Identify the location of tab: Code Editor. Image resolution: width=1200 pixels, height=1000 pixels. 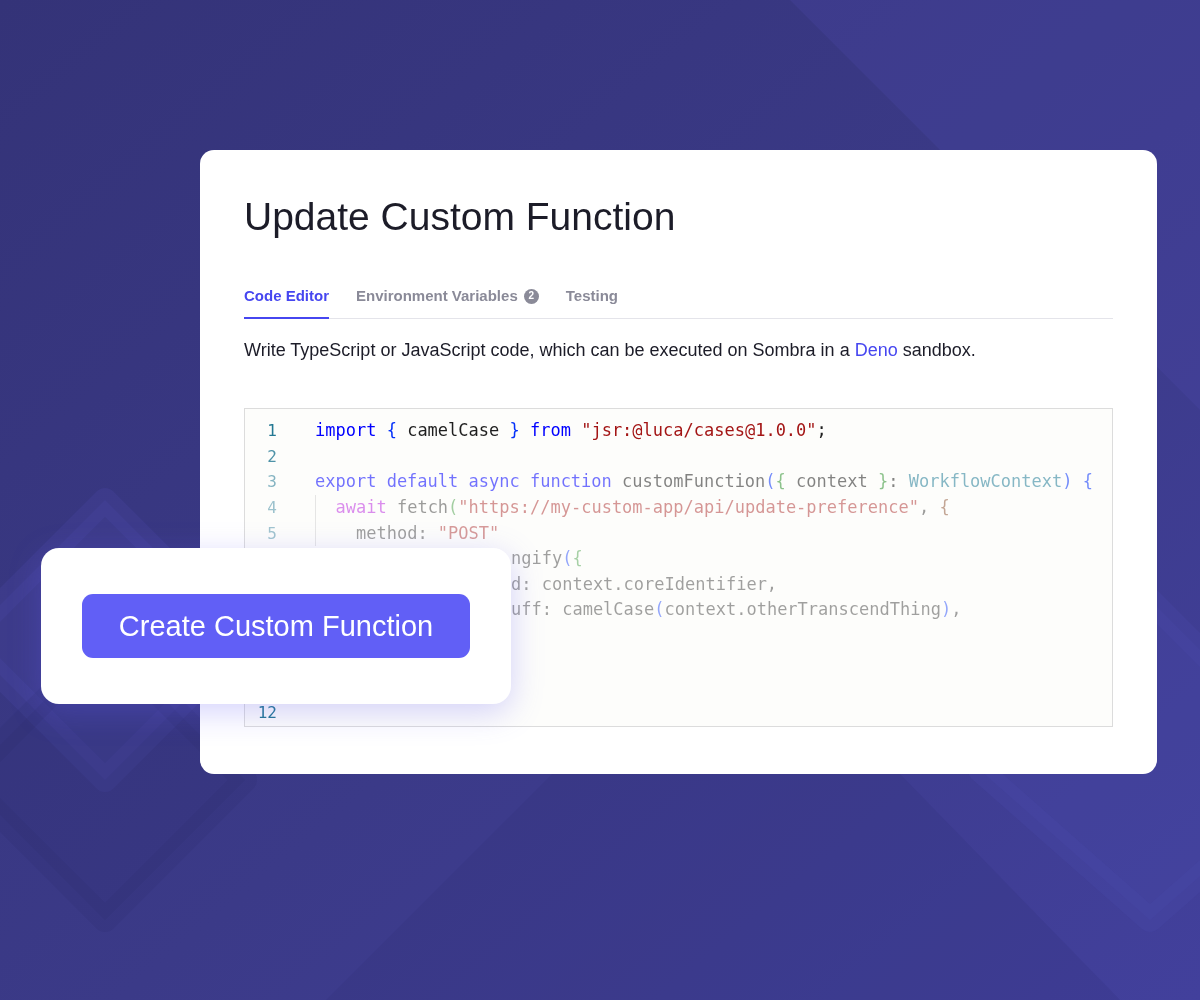
(286, 302).